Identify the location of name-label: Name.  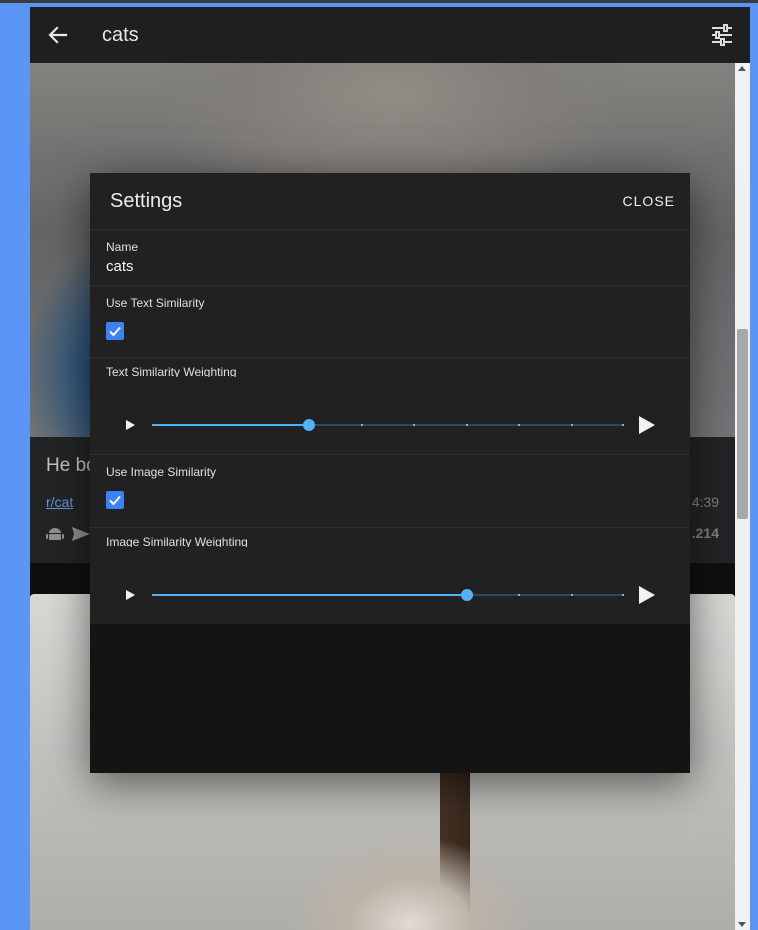
(122, 247).